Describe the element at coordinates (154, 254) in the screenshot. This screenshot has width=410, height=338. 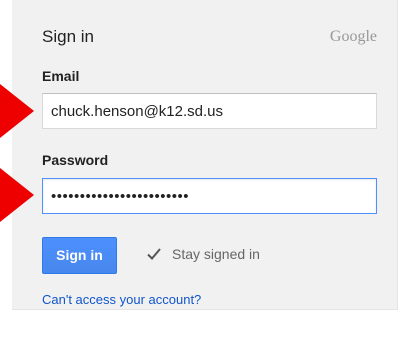
I see `checkmark-icon` at that location.